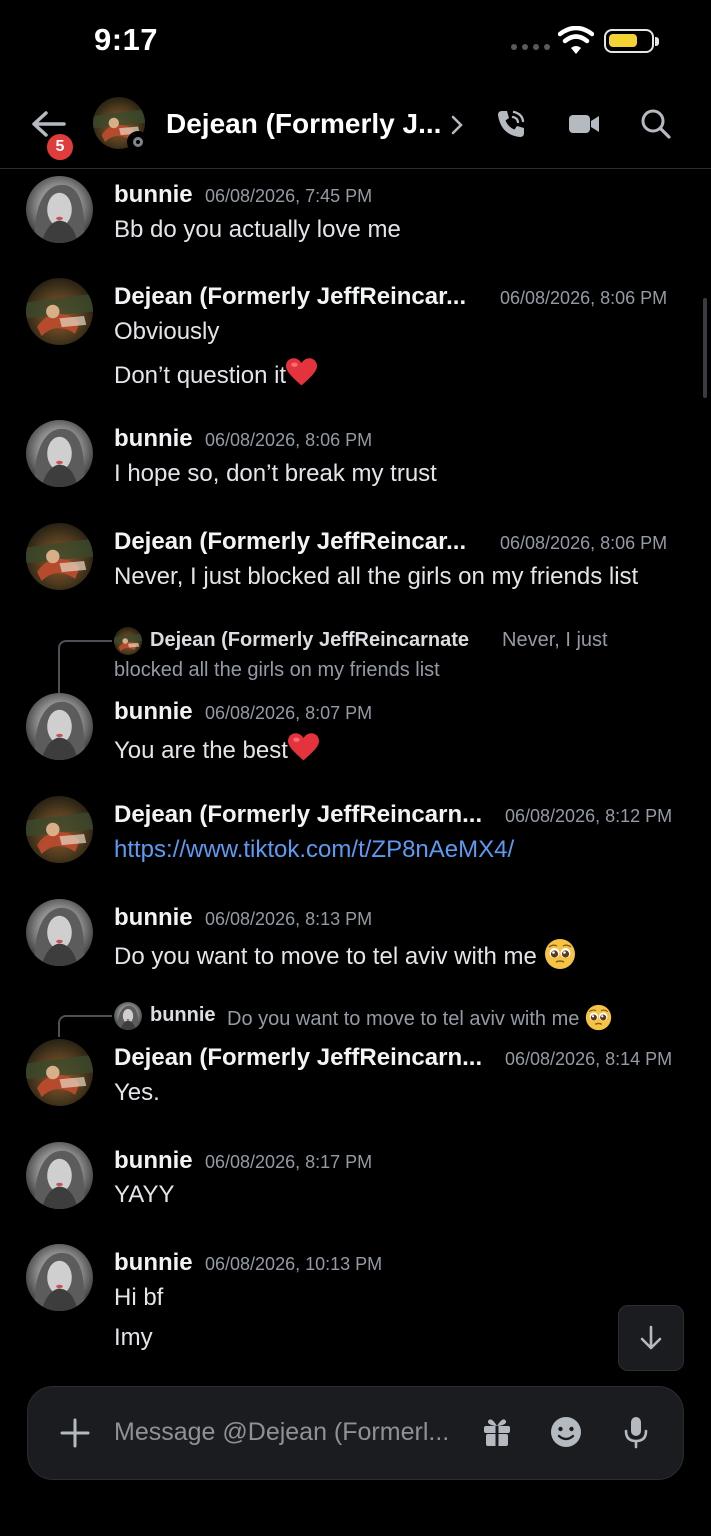 Image resolution: width=711 pixels, height=1536 pixels. Describe the element at coordinates (200, 375) in the screenshot. I see `message-text-line: Don’t question it` at that location.